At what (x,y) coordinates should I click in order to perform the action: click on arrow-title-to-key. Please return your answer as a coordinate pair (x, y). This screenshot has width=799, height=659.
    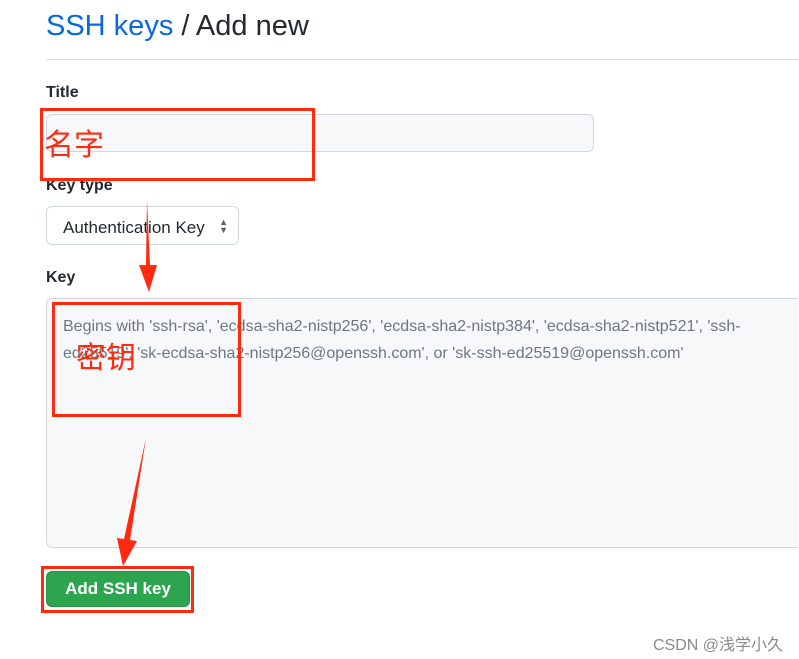
    Looking at the image, I should click on (148, 246).